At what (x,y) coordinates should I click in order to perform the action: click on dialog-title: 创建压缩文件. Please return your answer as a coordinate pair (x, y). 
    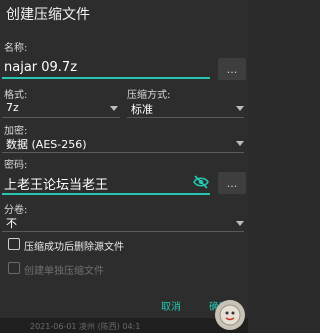
    Looking at the image, I should click on (48, 15).